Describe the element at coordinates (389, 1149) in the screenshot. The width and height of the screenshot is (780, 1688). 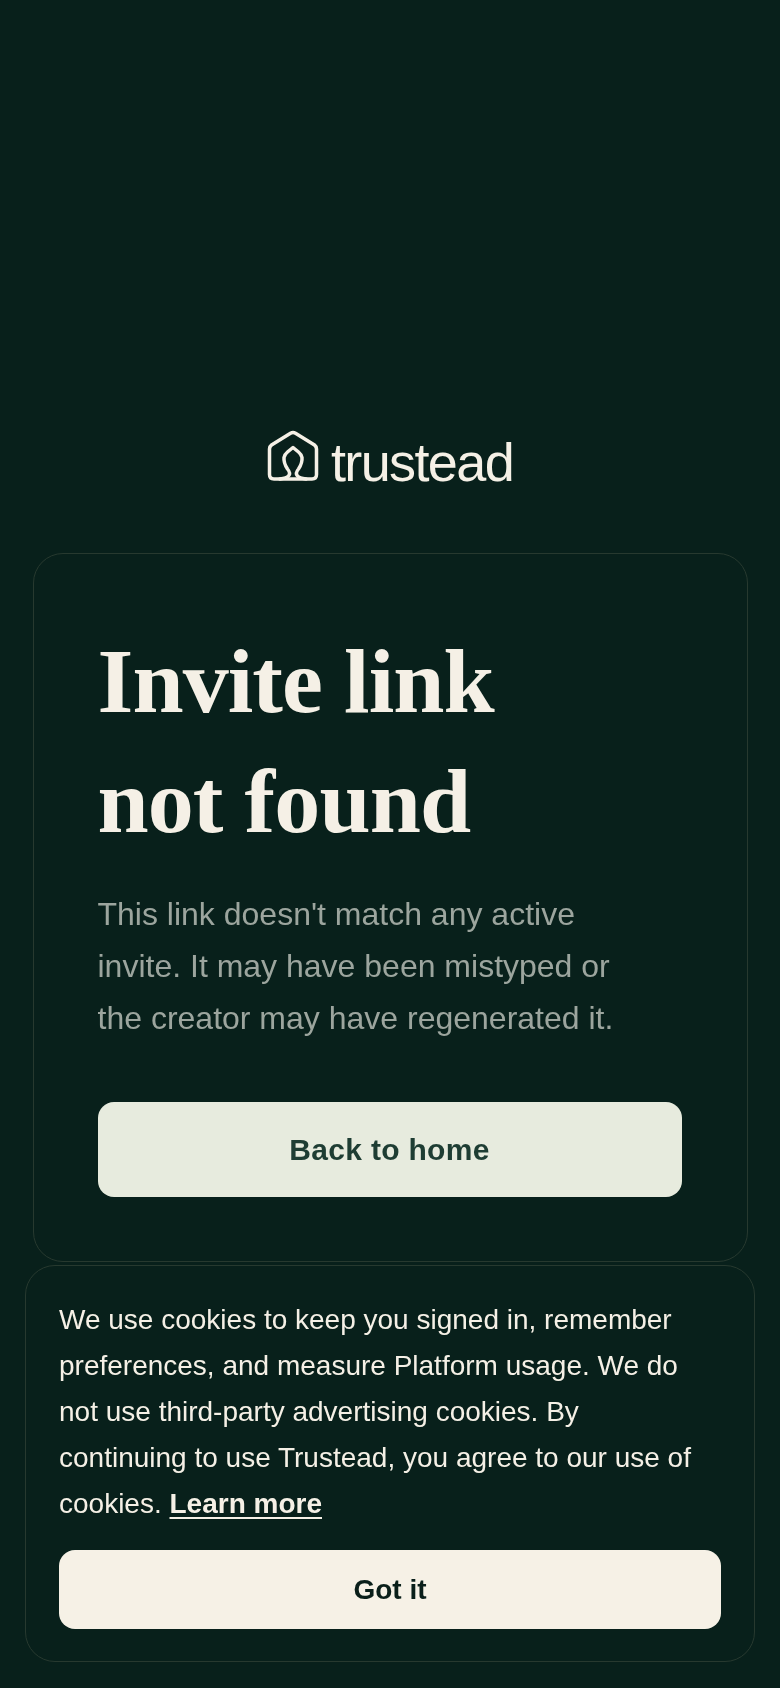
I see `back-to-home-button: Back to home` at that location.